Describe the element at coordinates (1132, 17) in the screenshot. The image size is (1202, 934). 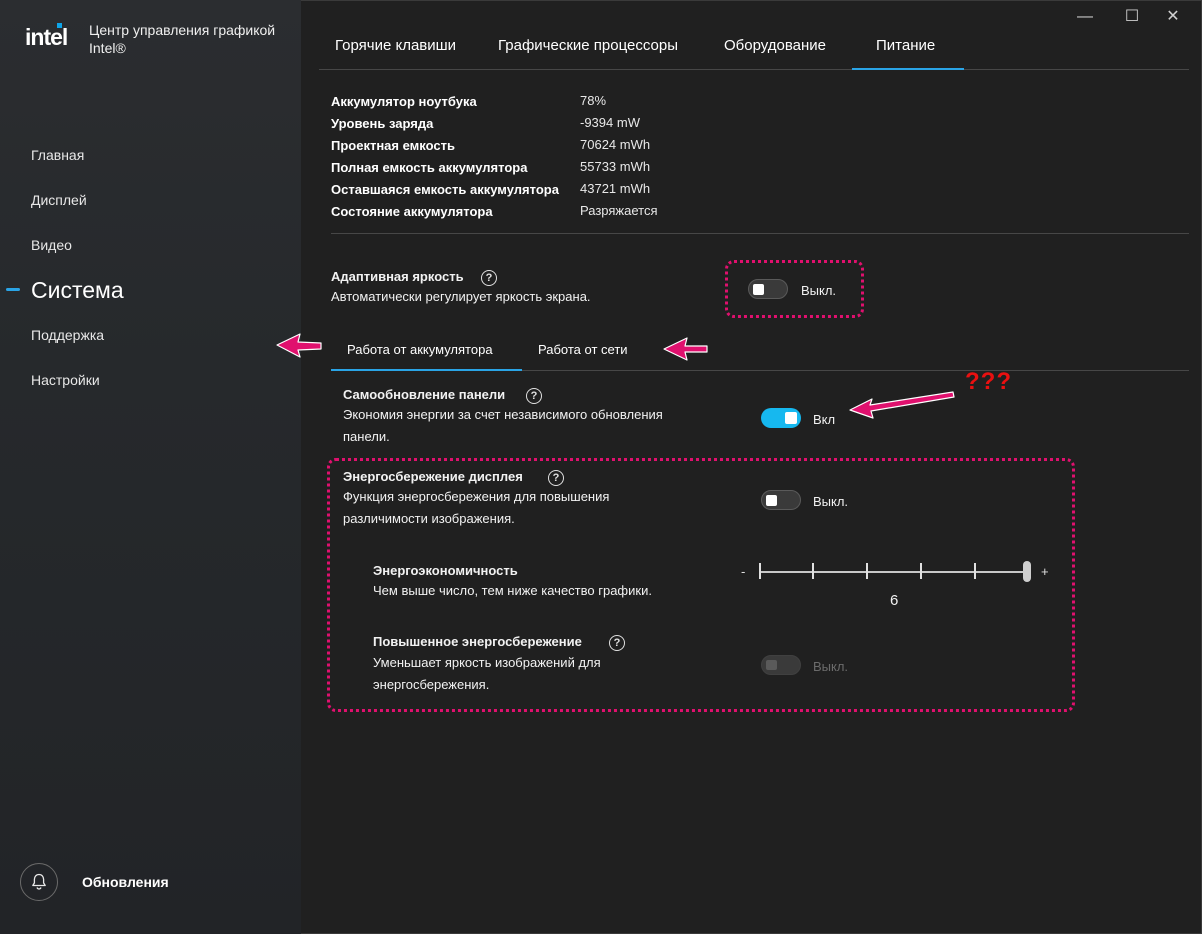
I see `maximize-button: ☐` at that location.